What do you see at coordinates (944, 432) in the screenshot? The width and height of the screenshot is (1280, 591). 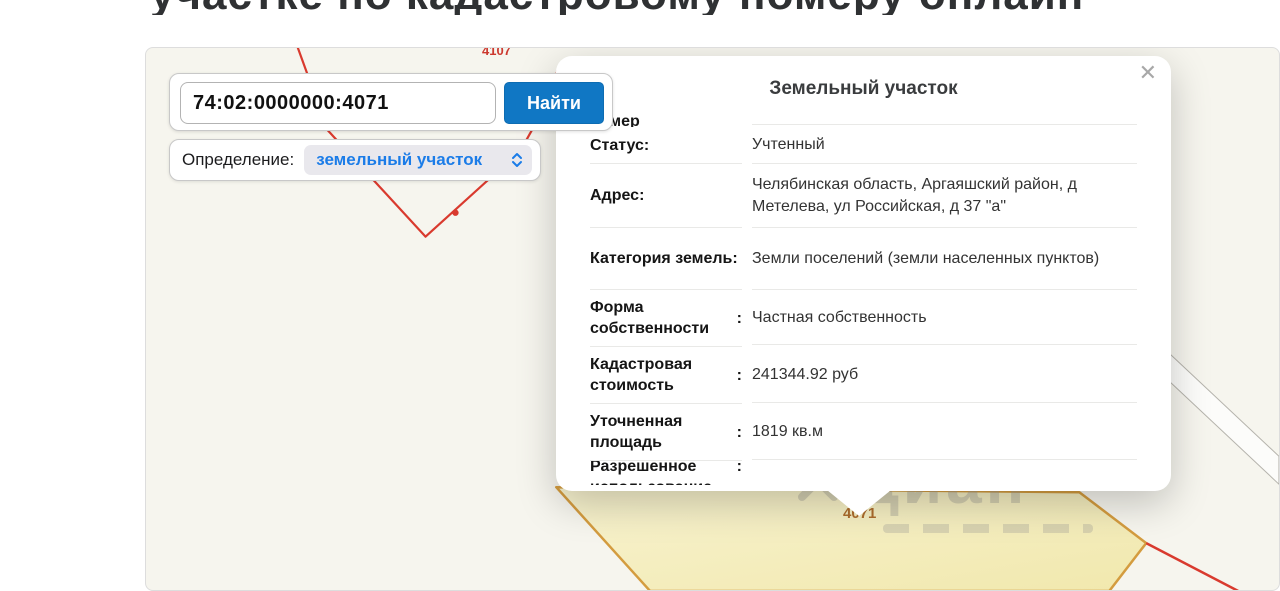 I see `row-value: 1819 кв.м` at bounding box center [944, 432].